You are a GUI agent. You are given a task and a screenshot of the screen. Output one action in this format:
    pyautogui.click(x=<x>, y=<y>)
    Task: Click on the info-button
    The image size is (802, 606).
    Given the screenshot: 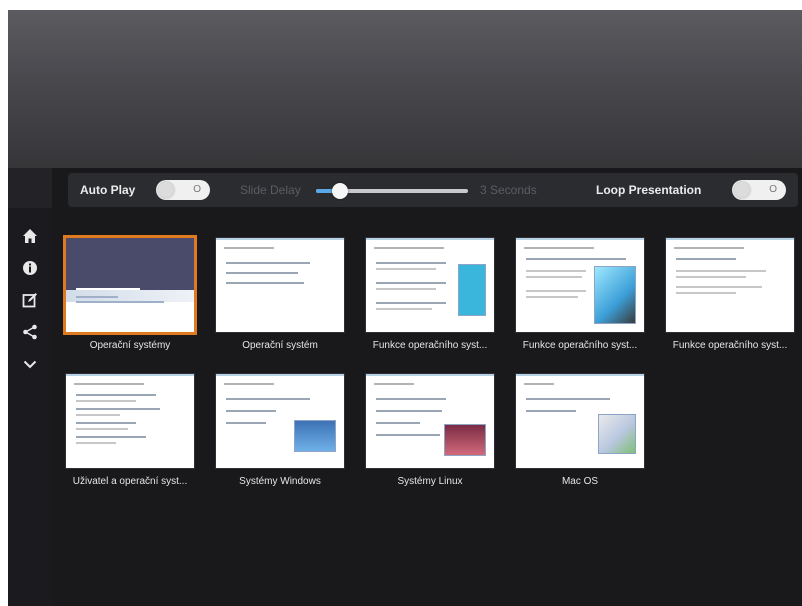 What is the action you would take?
    pyautogui.click(x=30, y=268)
    